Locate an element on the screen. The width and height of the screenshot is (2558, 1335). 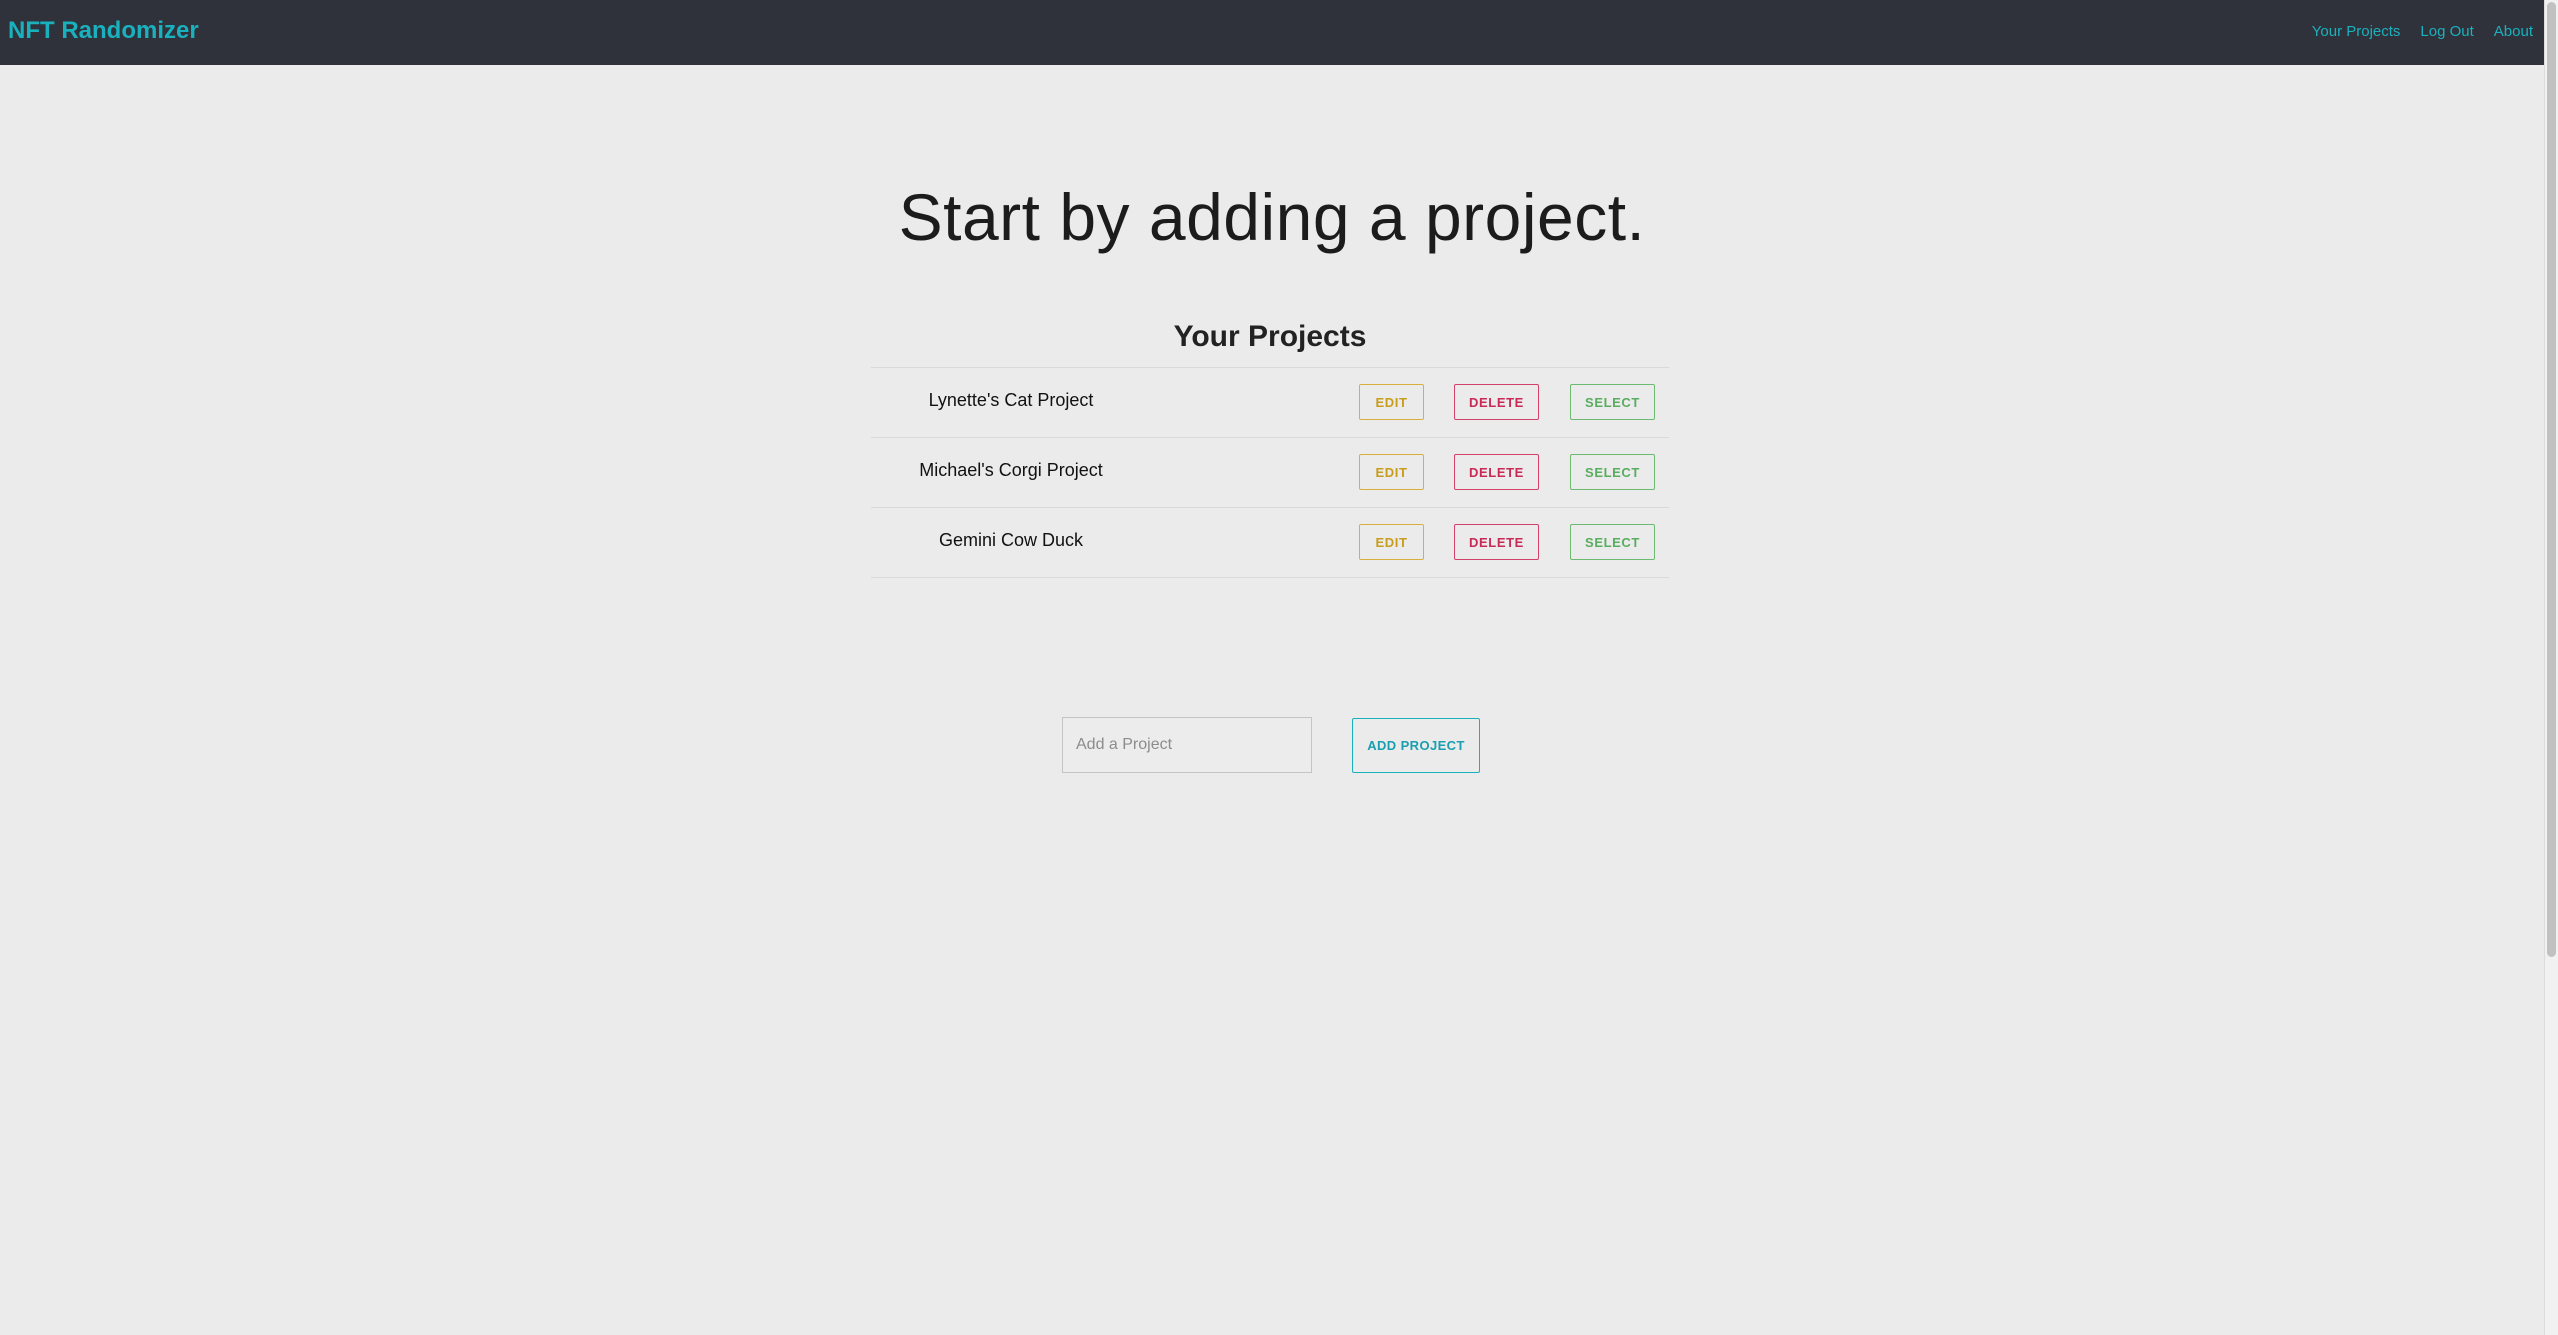
nav-link-log-out: Log Out is located at coordinates (2446, 32).